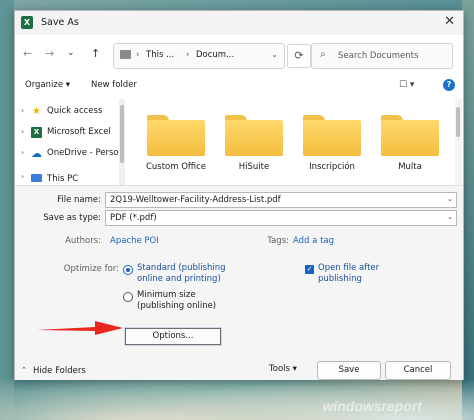 This screenshot has height=420, width=474. I want to click on folder-item: Multa, so click(410, 140).